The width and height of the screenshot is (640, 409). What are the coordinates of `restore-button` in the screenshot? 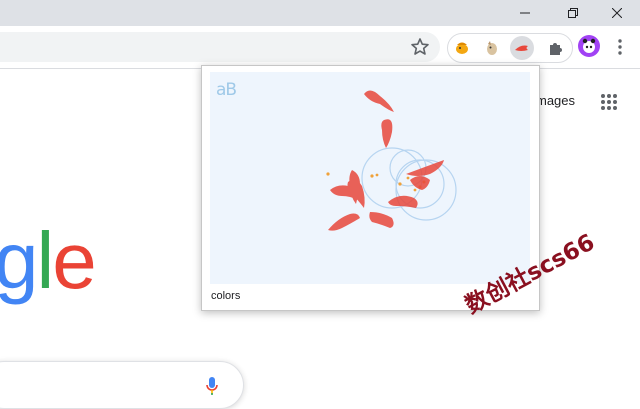 It's located at (573, 13).